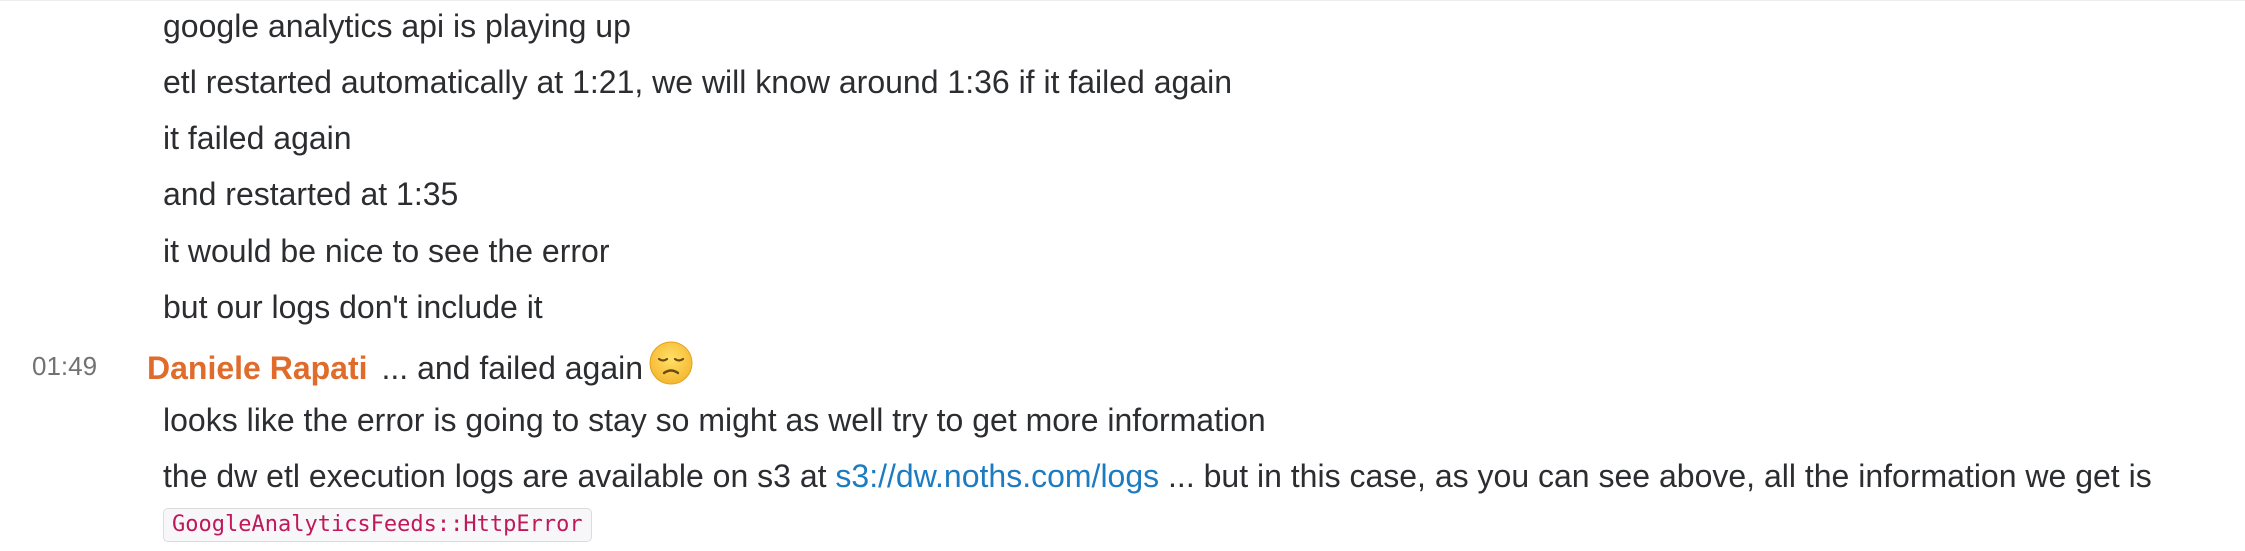  I want to click on message-line-5: it would be nice to see the error, so click(386, 251).